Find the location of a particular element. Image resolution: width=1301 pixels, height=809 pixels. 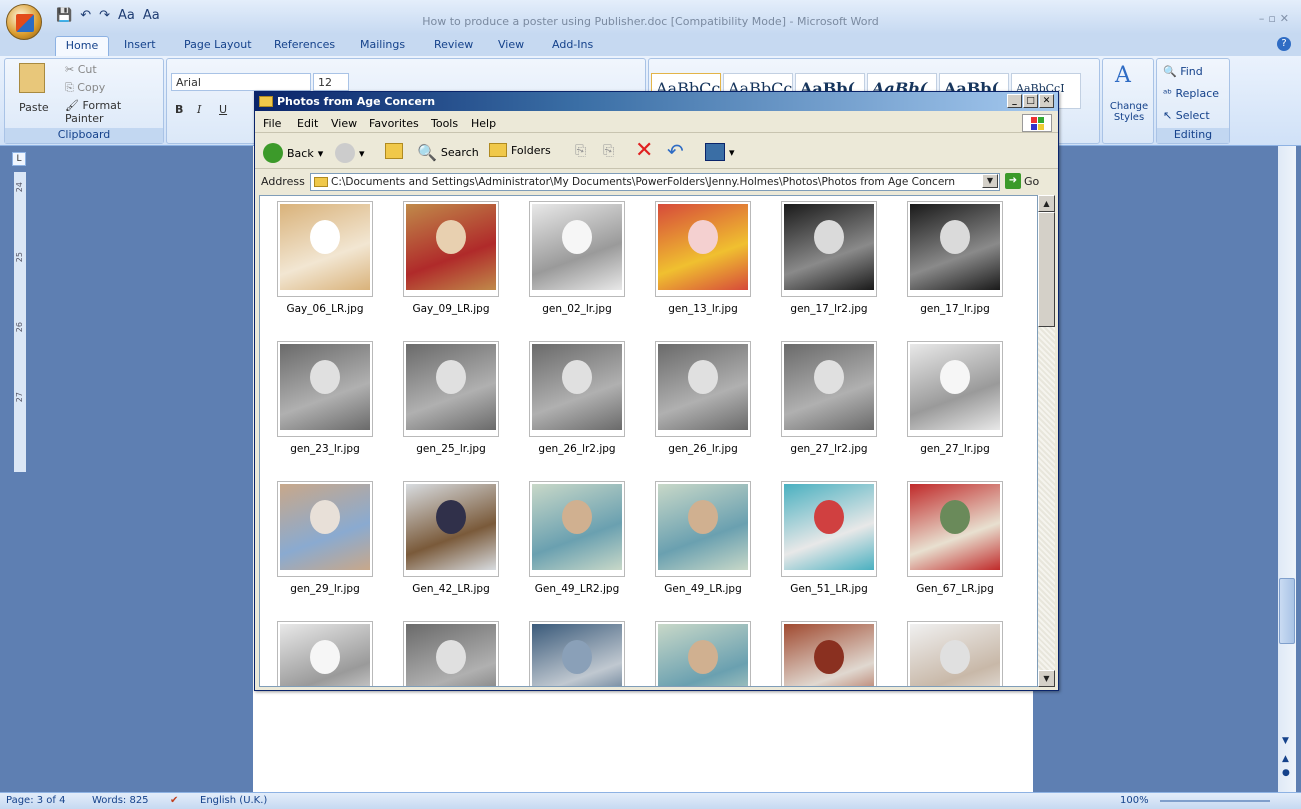

scroll-up-icon: ▲ is located at coordinates (1046, 203).